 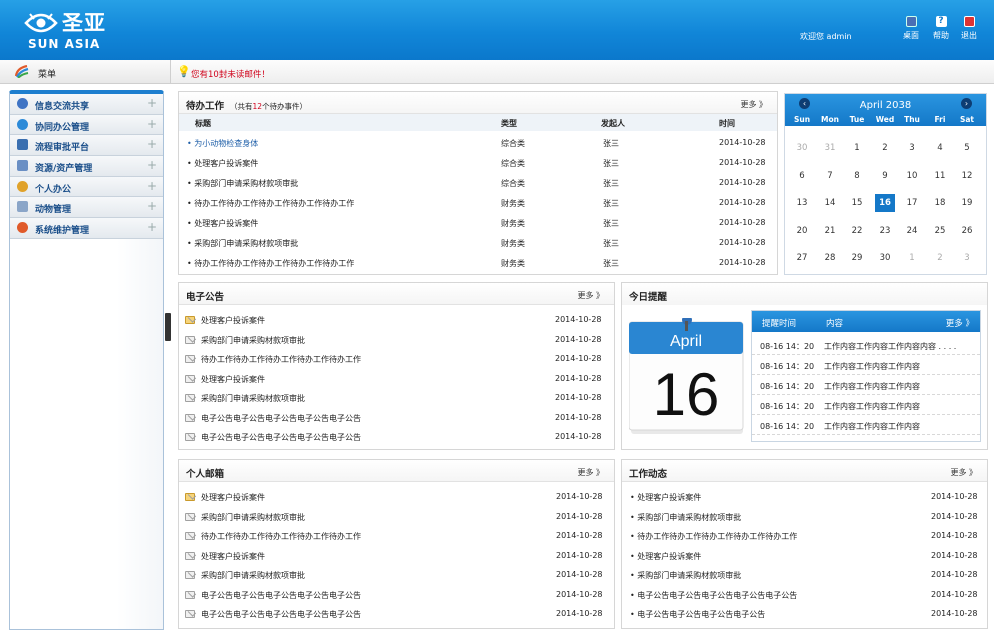 What do you see at coordinates (941, 28) in the screenshot?
I see `help-button: ? 帮助` at bounding box center [941, 28].